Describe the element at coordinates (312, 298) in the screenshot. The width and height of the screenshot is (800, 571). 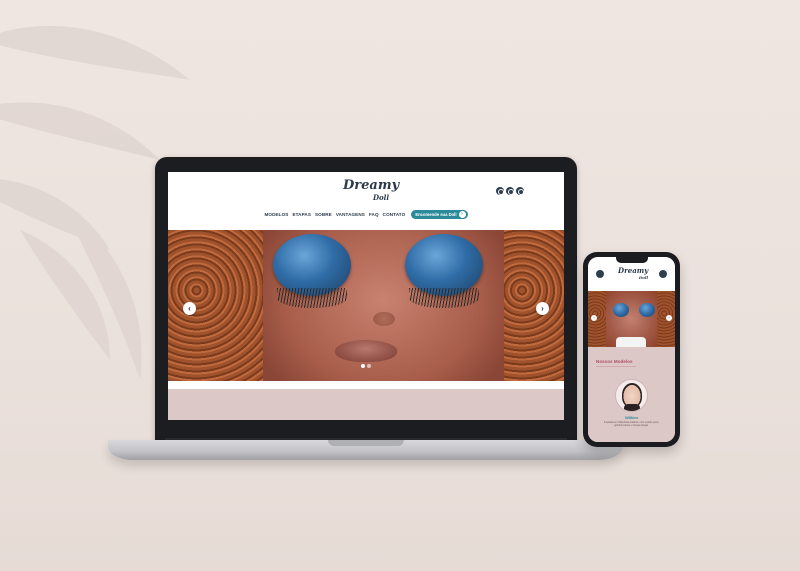
I see `doll-lashes-left` at that location.